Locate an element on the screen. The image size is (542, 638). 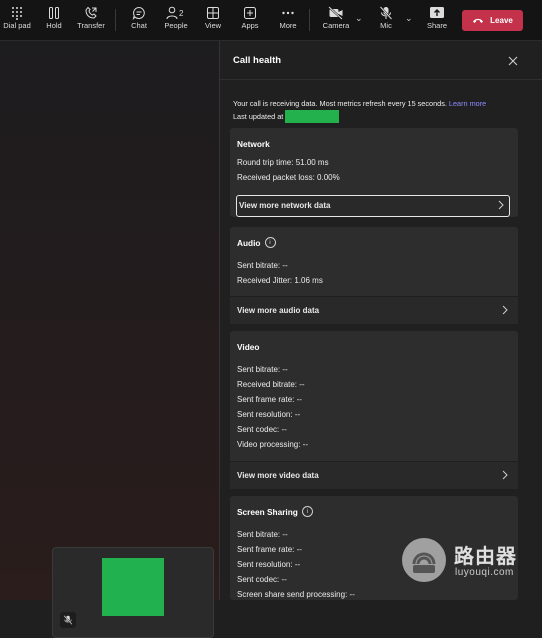
panel-divider is located at coordinates (381, 79).